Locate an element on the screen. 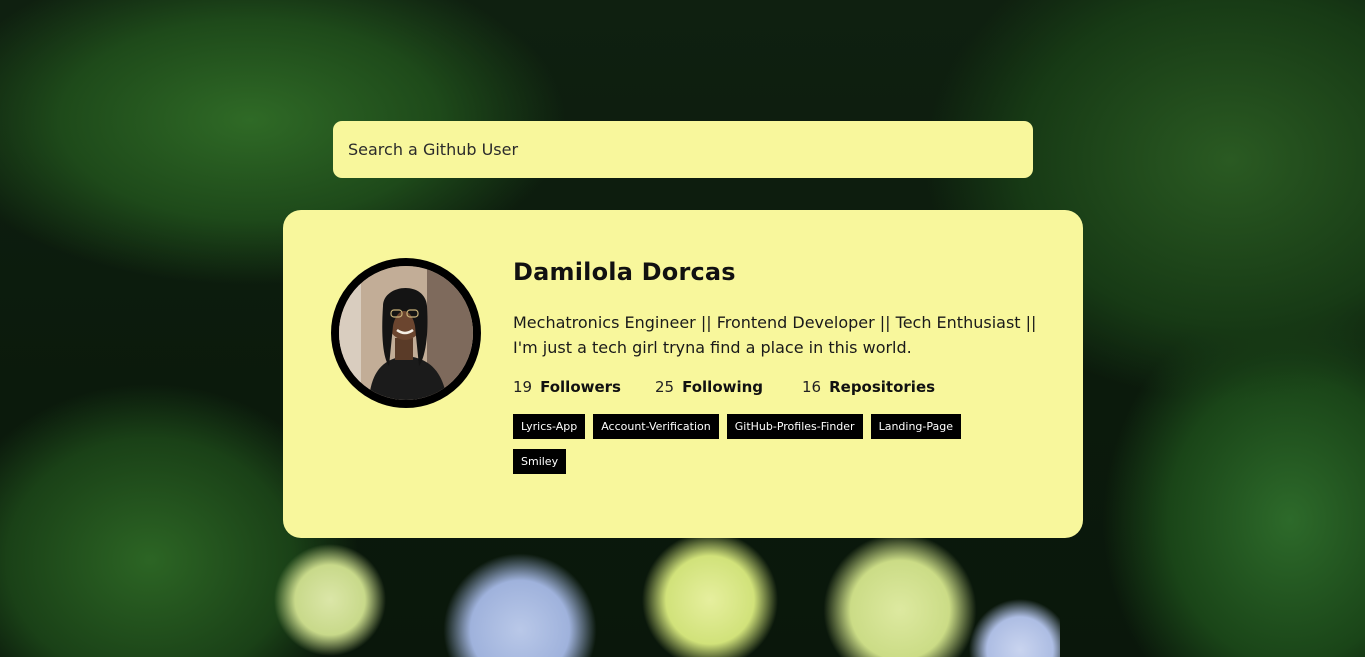 This screenshot has height=657, width=1365. avatar is located at coordinates (406, 333).